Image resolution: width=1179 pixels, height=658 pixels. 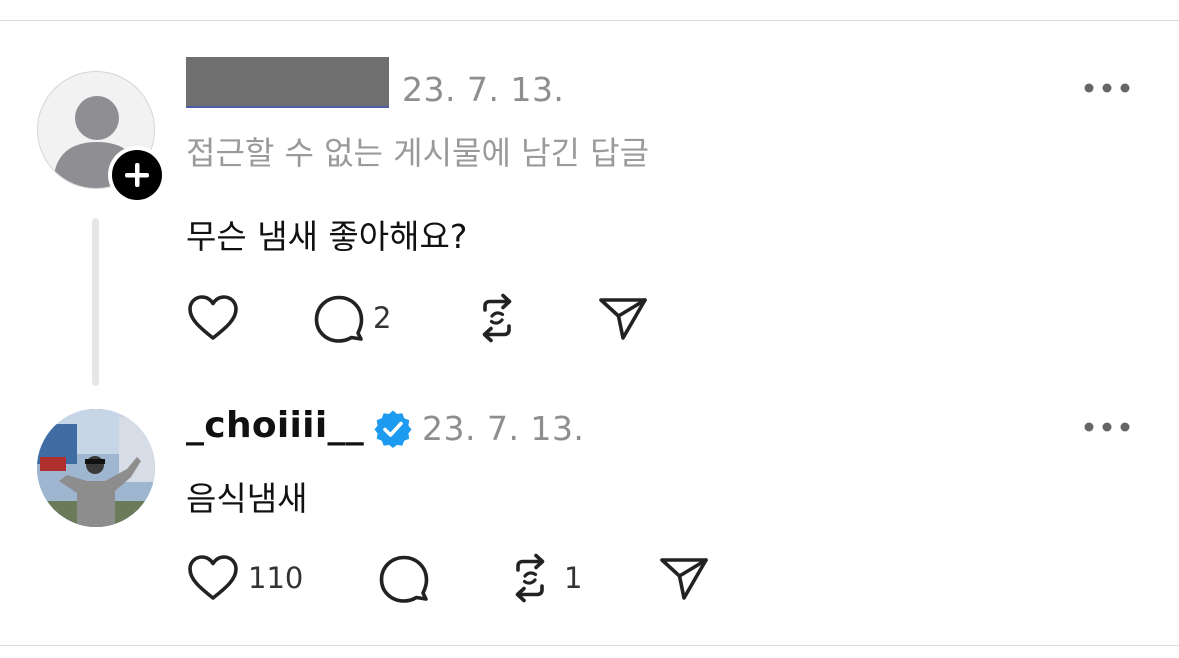 I want to click on repost-button, so click(x=497, y=318).